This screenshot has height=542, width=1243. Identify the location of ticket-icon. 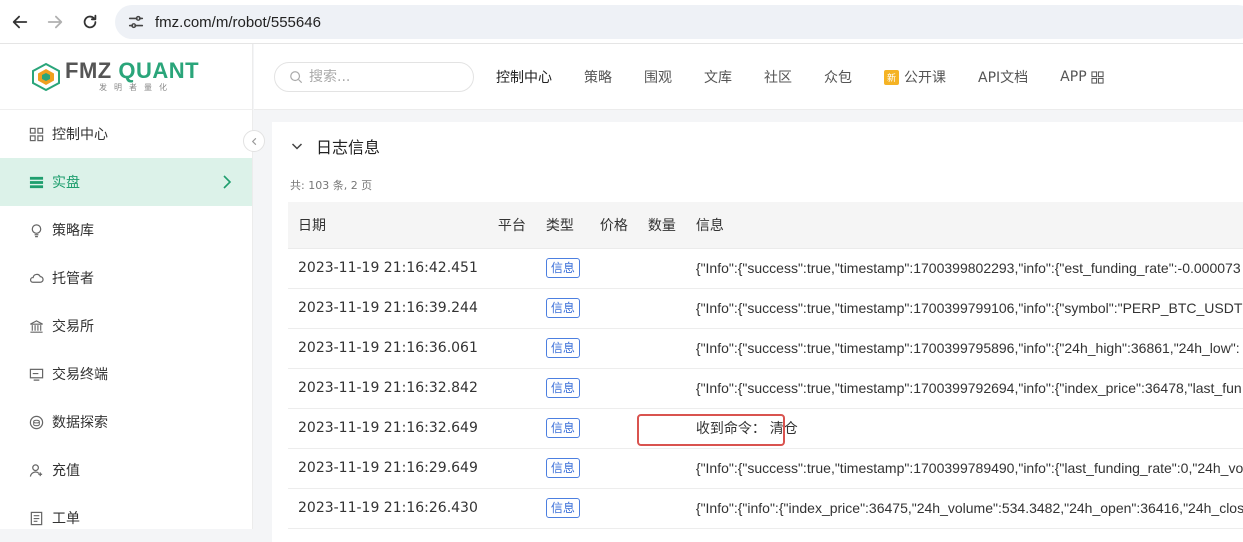
(36, 518).